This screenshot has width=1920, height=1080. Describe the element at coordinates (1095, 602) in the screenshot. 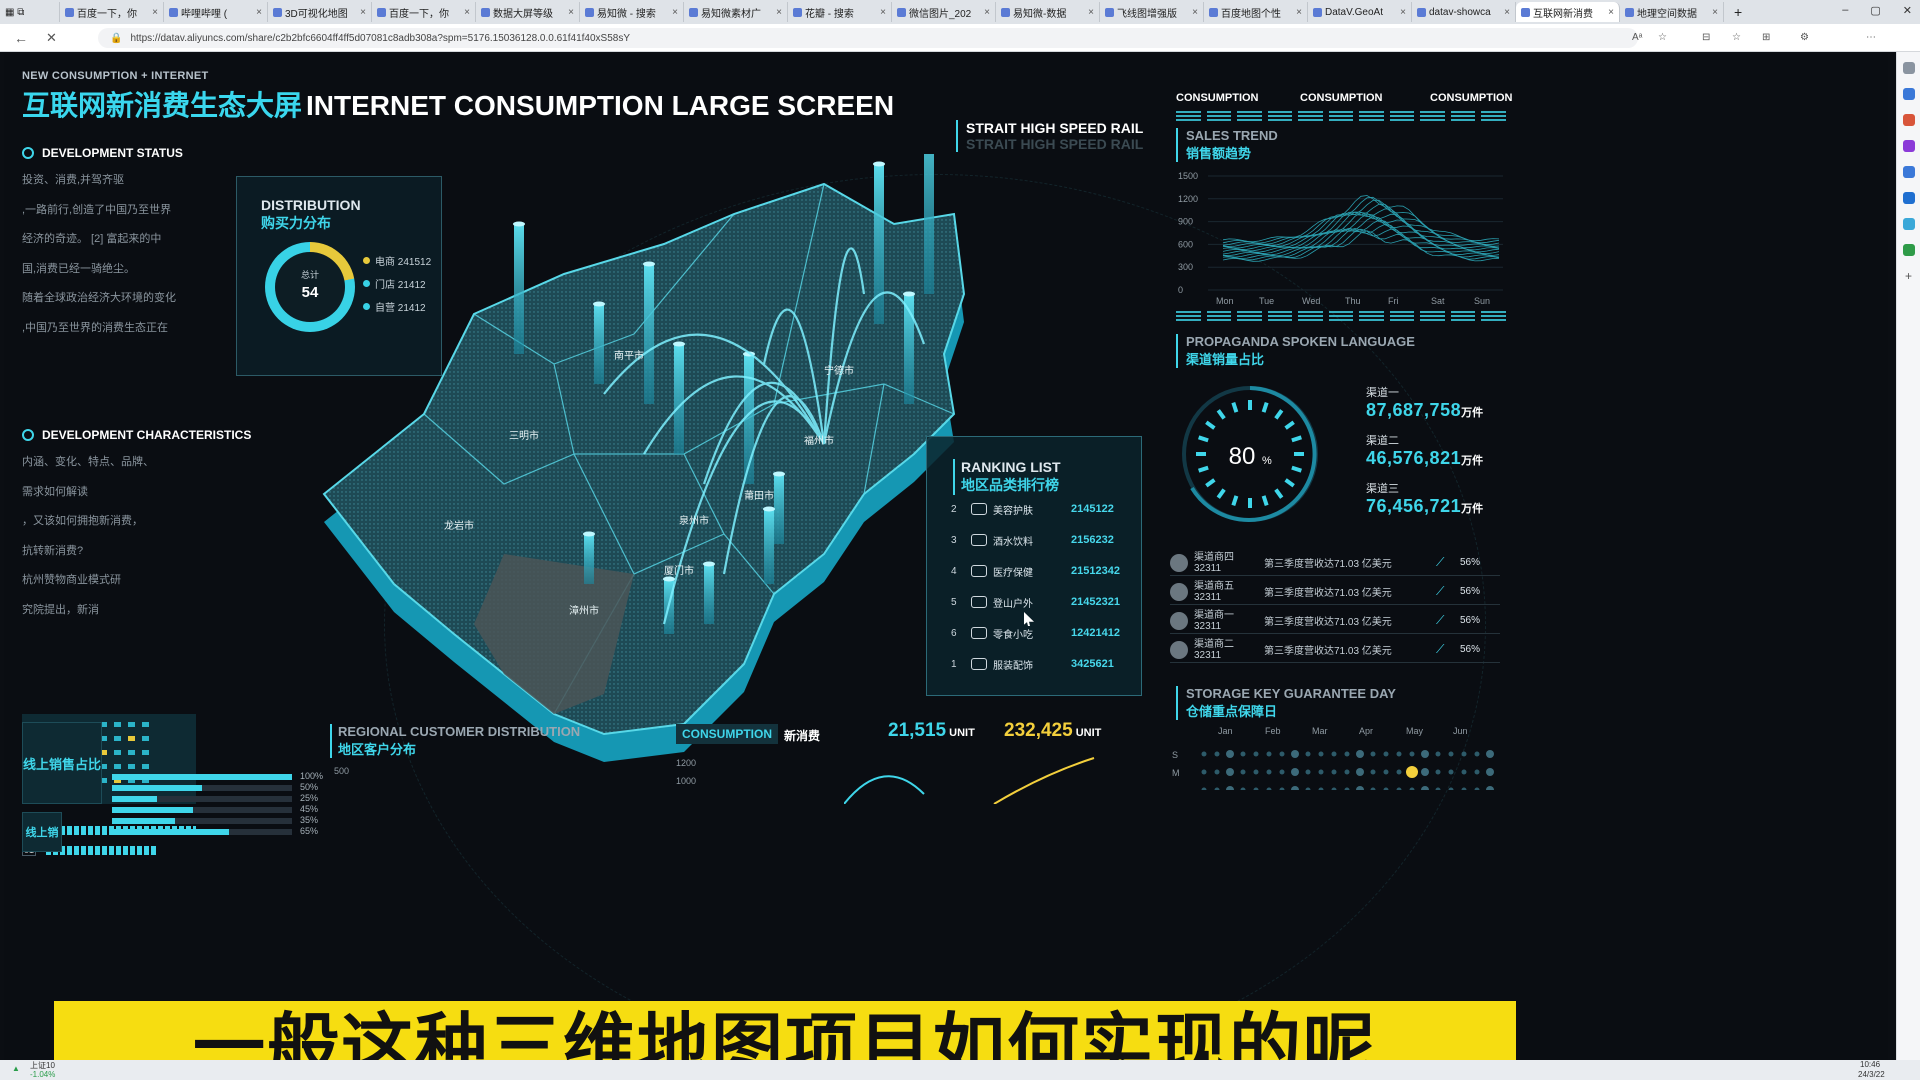

I see `ranking-value: 21452321` at that location.